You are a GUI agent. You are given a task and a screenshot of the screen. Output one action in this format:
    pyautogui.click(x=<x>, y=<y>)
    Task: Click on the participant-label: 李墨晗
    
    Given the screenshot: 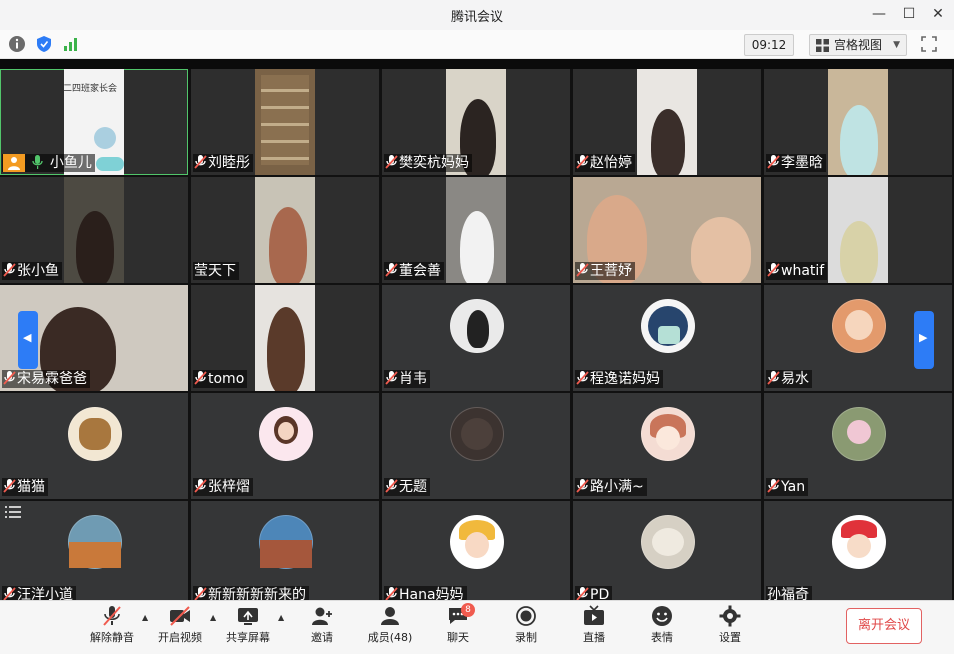 What is the action you would take?
    pyautogui.click(x=796, y=163)
    